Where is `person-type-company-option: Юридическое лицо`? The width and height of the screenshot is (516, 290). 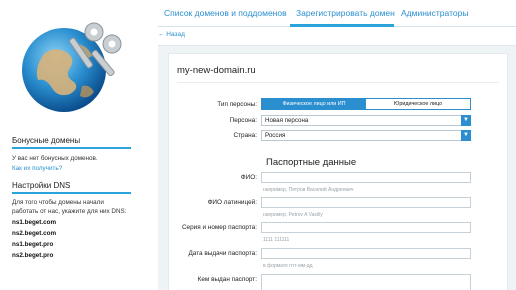
person-type-company-option: Юридическое лицо is located at coordinates (418, 104).